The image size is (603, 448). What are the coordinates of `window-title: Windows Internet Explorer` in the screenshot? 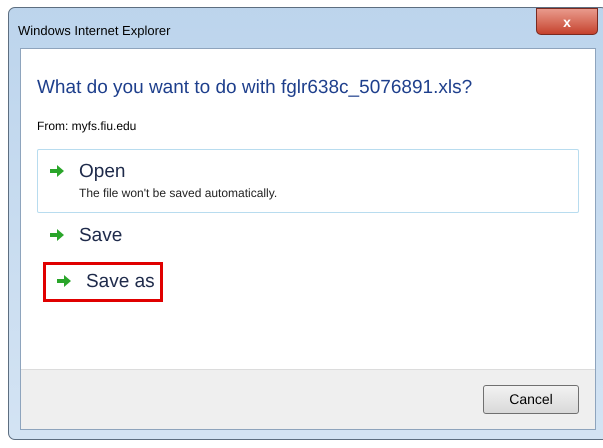 It's located at (94, 31).